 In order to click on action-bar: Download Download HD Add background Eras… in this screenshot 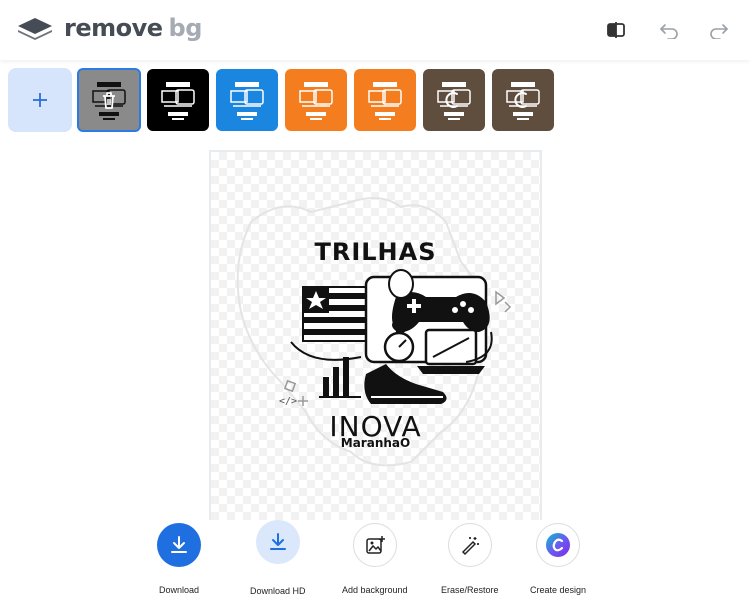, I will do `click(375, 564)`.